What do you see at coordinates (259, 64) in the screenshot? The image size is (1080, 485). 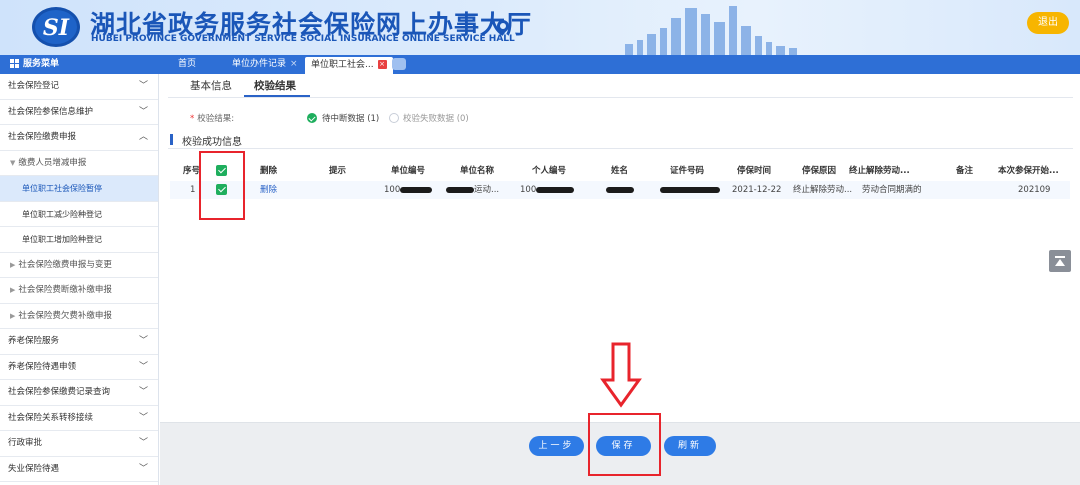 I see `tab-unit-records-label: 单位办件记录` at bounding box center [259, 64].